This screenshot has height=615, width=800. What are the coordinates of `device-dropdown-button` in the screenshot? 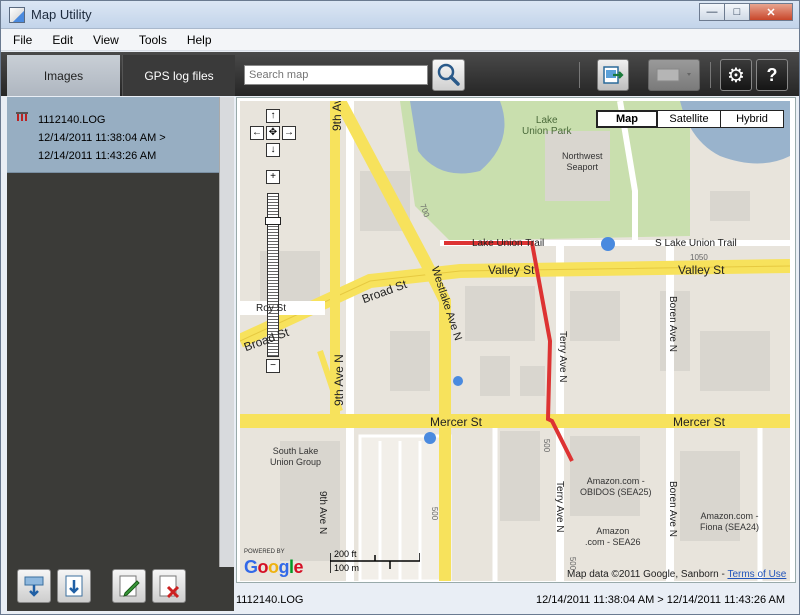 It's located at (674, 75).